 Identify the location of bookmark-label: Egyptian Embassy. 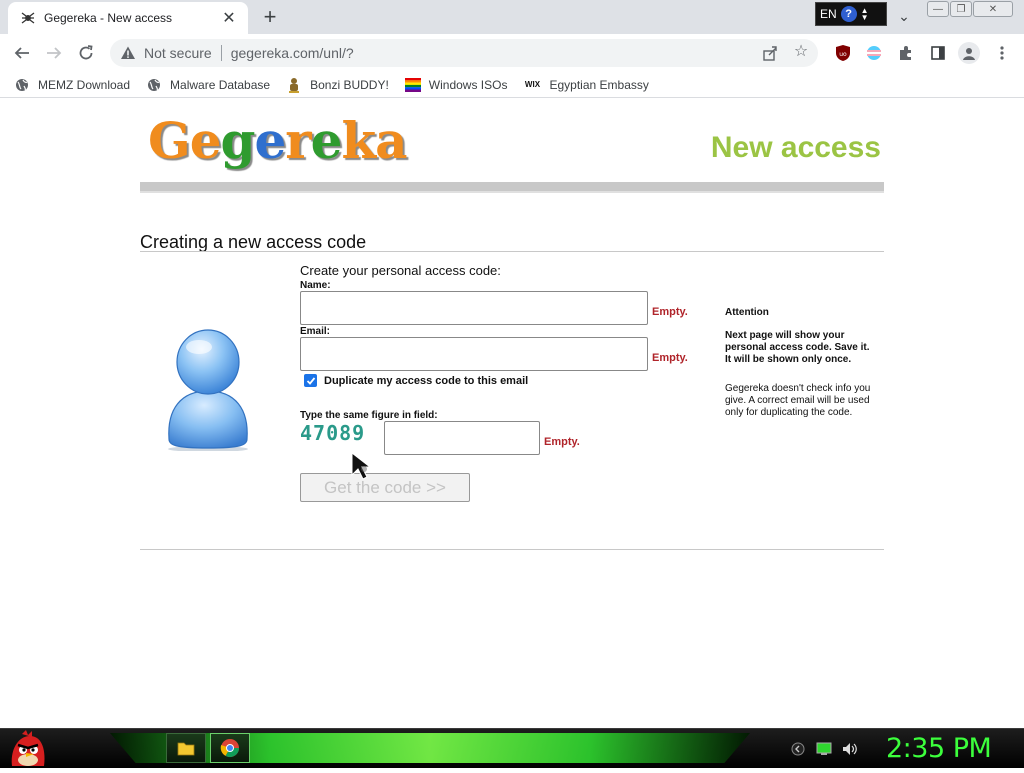
(599, 84).